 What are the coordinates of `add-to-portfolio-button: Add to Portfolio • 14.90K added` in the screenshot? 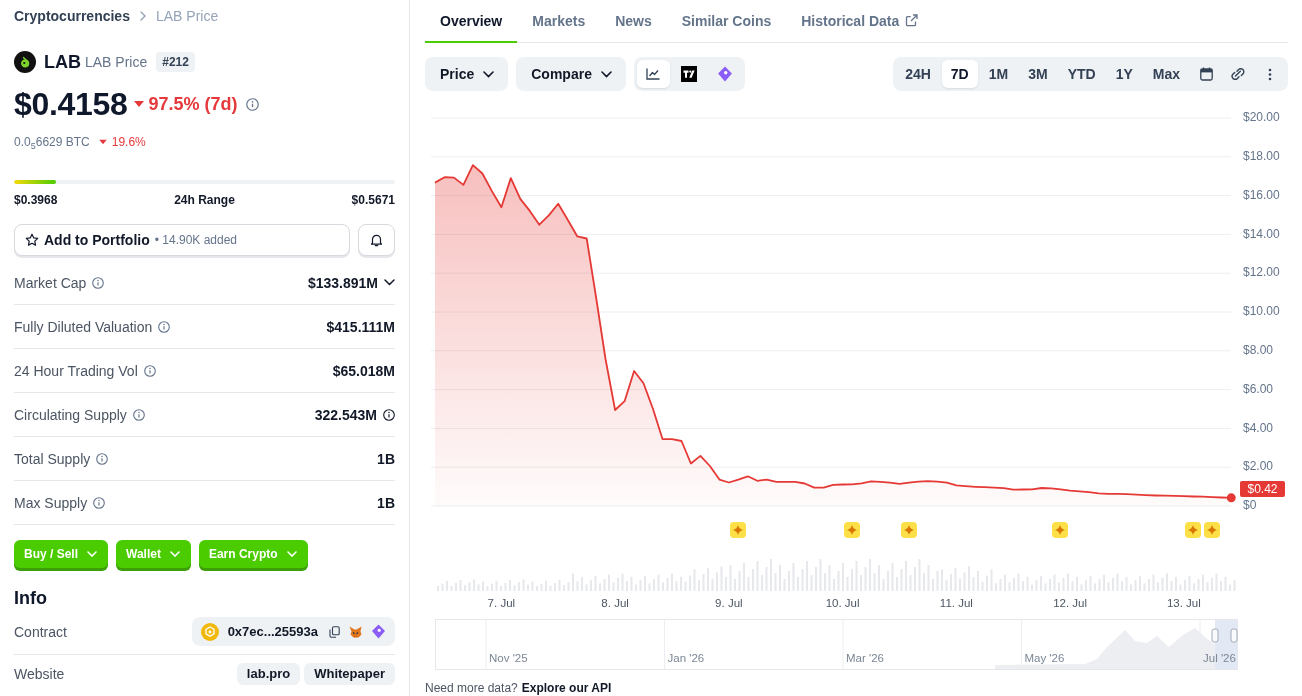 It's located at (182, 240).